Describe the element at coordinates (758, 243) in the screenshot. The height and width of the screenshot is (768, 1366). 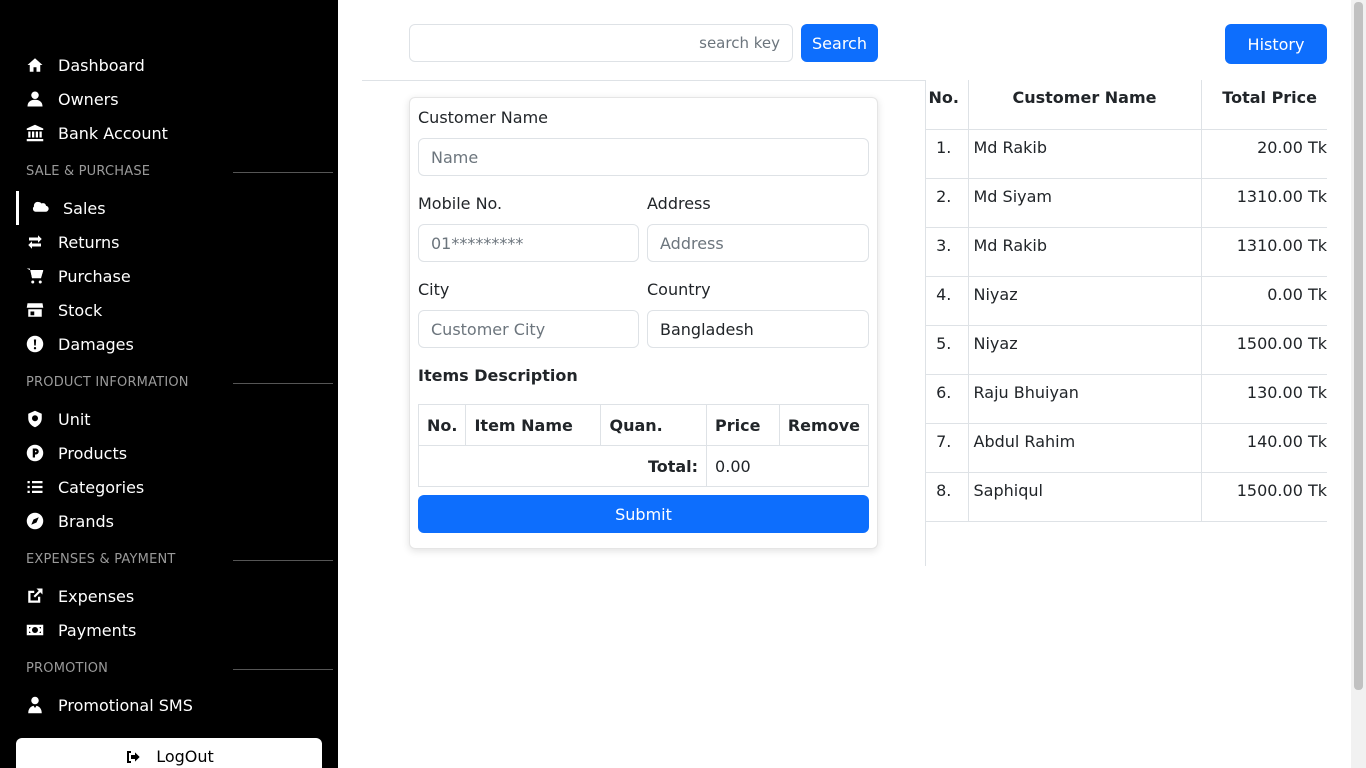
I see `address-field` at that location.